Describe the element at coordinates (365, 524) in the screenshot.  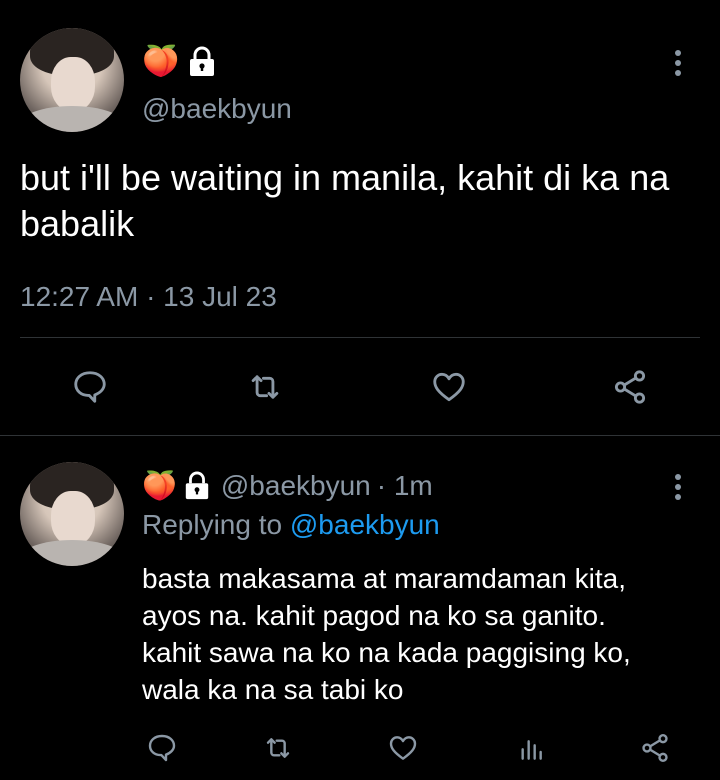
I see `replying-to-handle: @baekbyun` at that location.